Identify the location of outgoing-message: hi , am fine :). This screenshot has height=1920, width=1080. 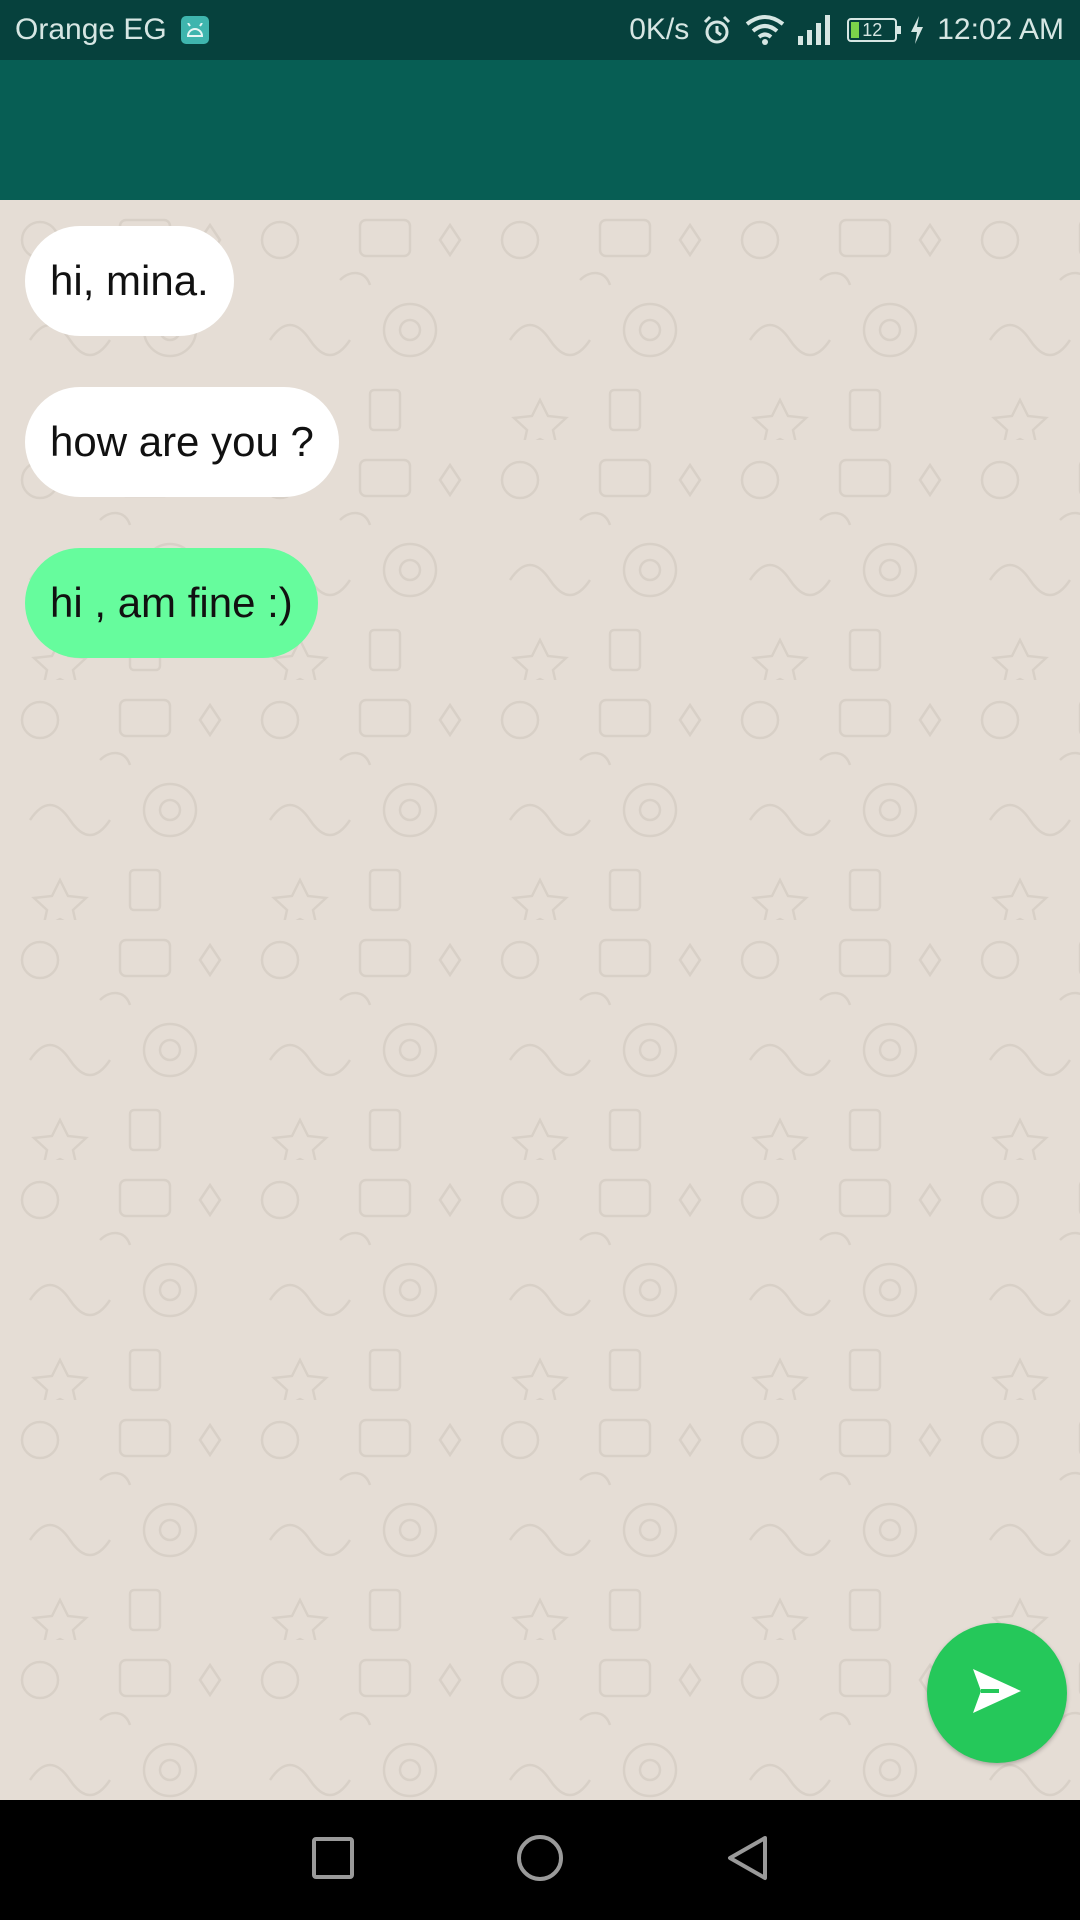
(171, 603).